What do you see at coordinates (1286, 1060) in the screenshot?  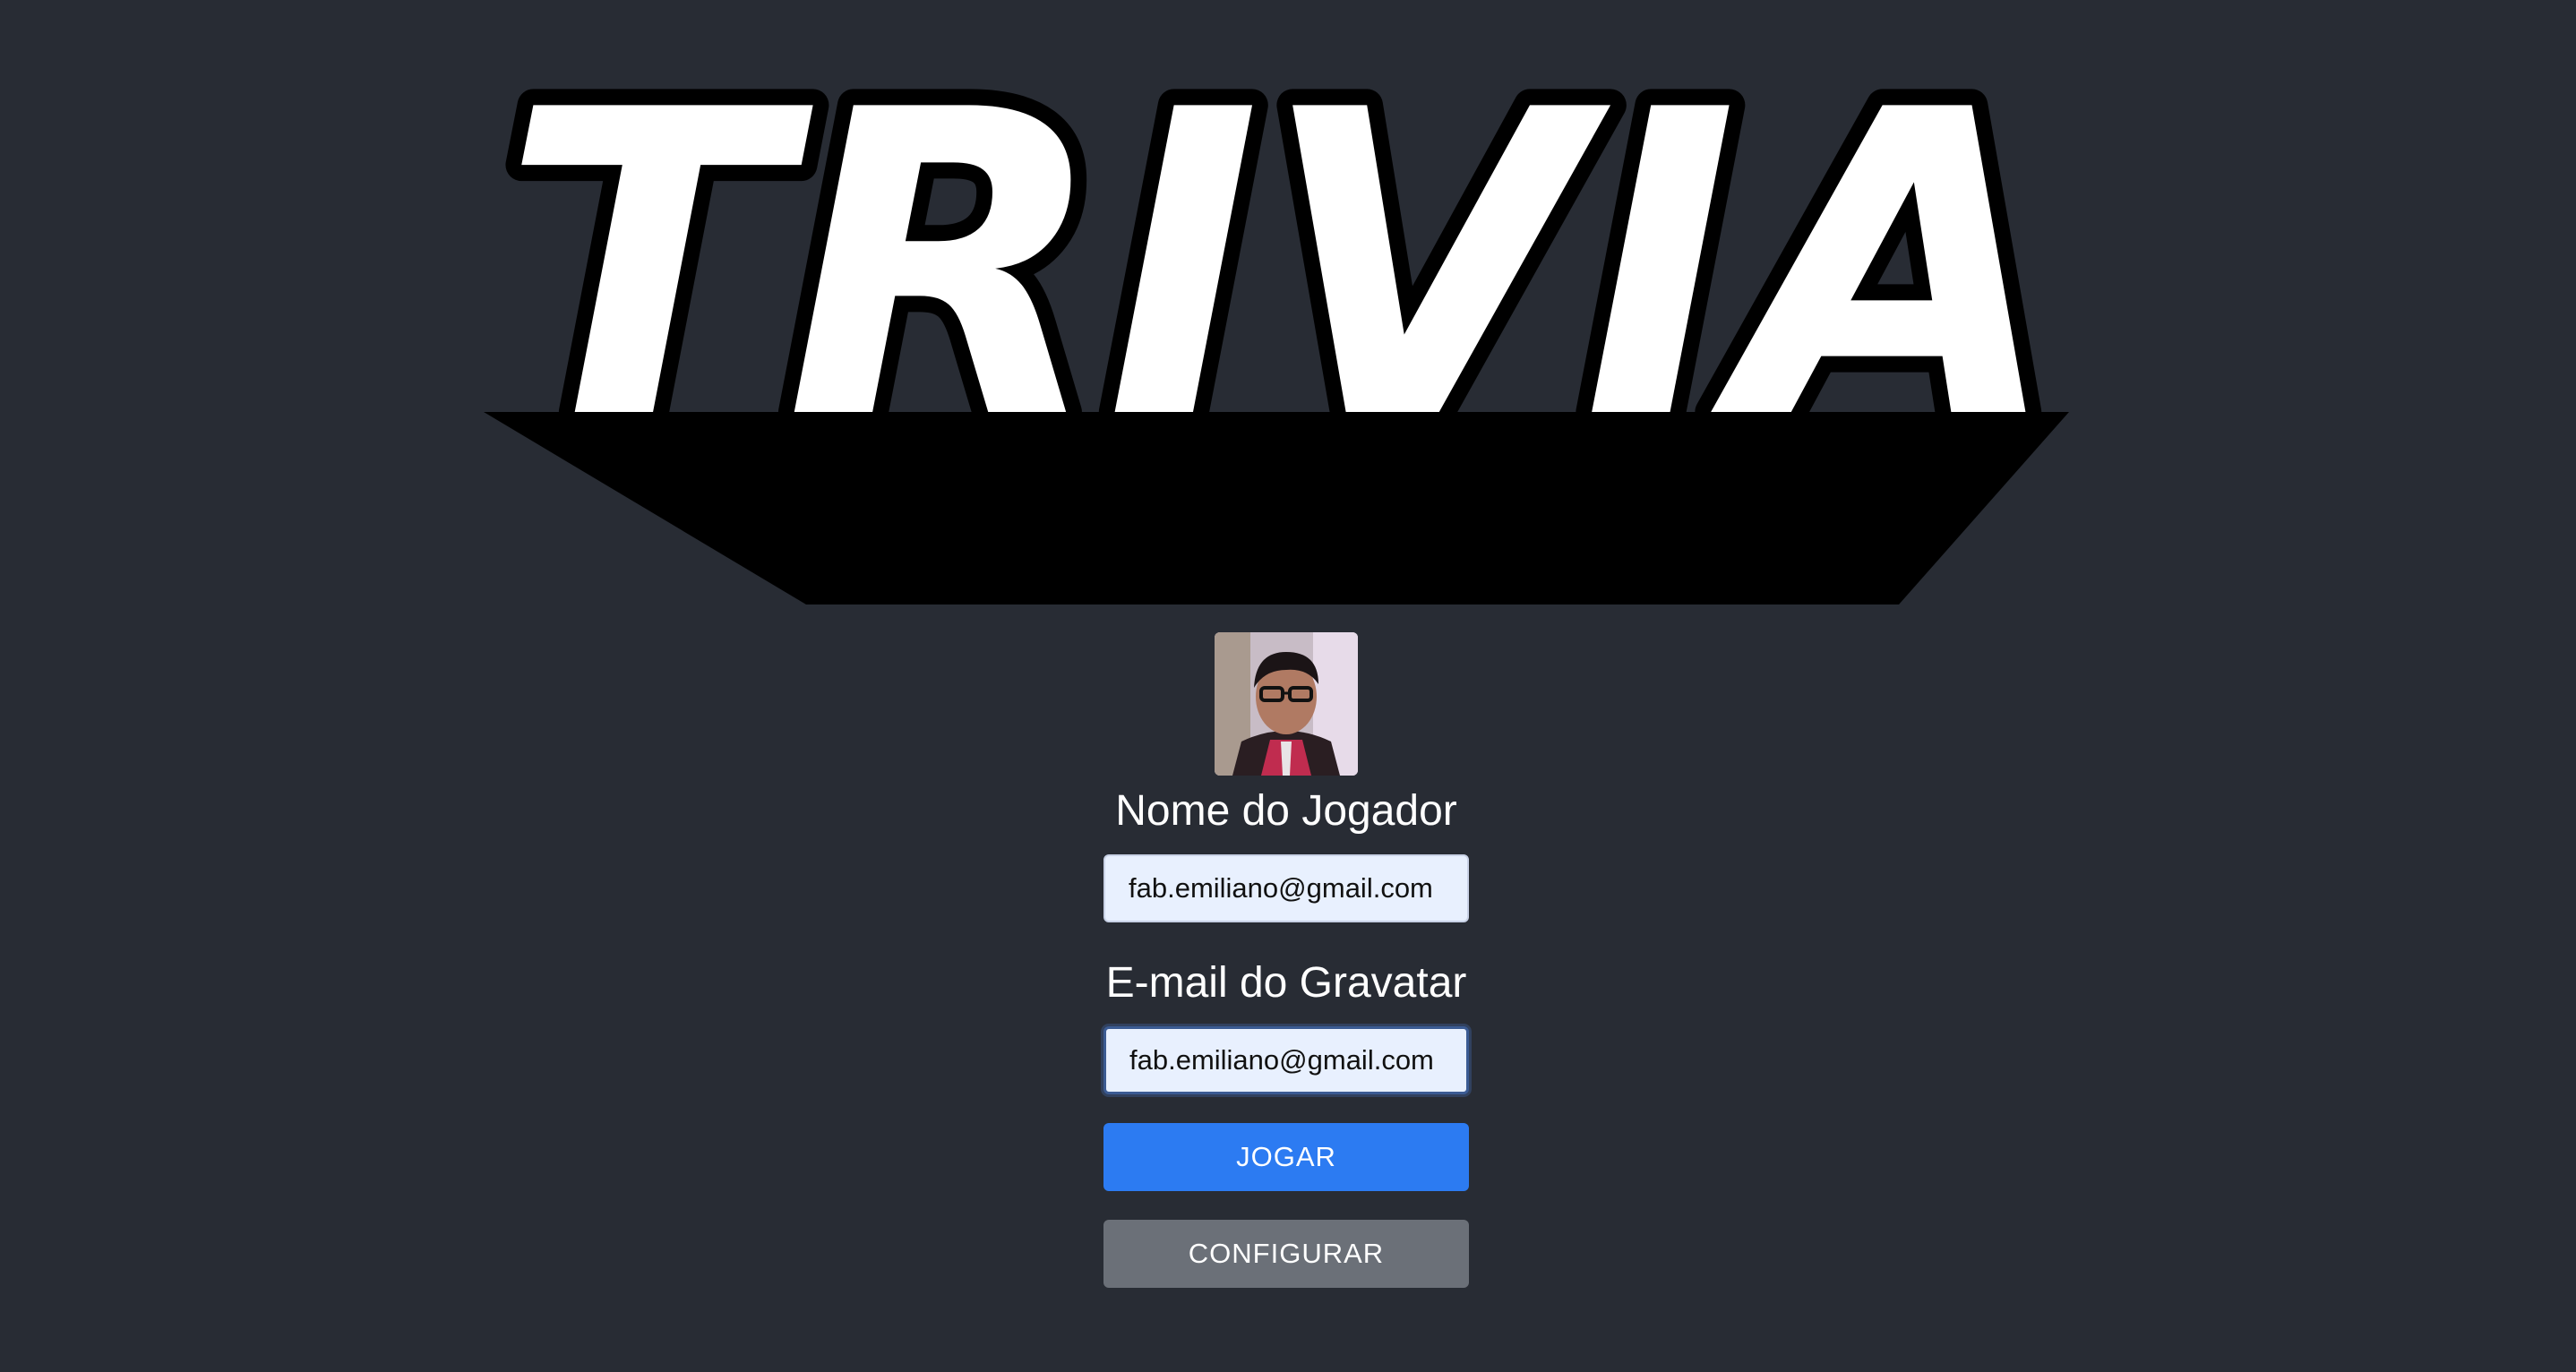 I see `gravatar-email-input` at bounding box center [1286, 1060].